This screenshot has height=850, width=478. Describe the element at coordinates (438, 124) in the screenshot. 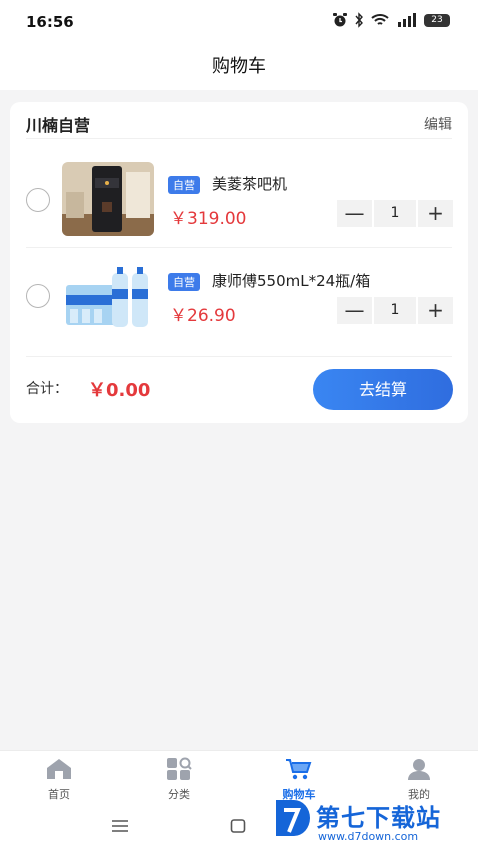

I see `edit-button: 编辑` at that location.